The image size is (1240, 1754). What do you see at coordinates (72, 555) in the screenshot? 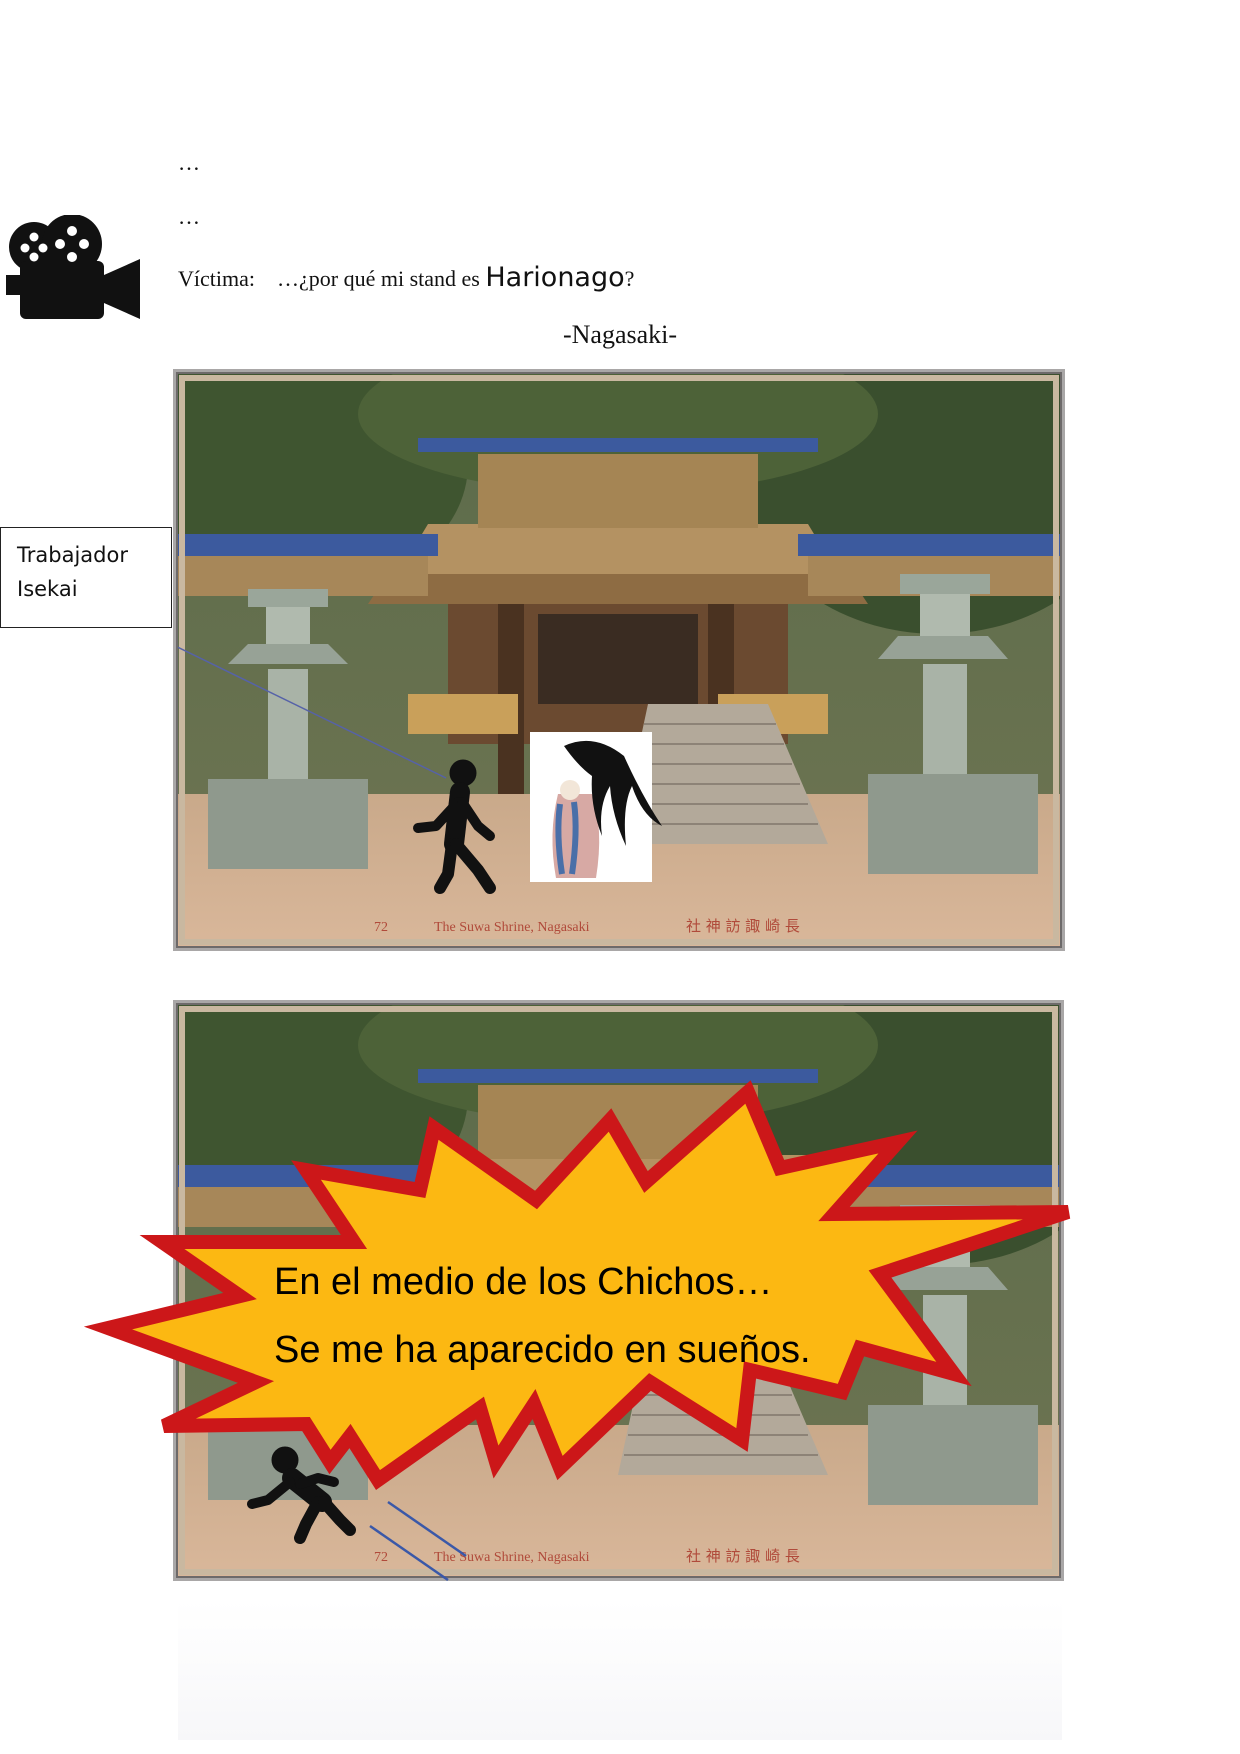
I see `narration-line-1: Trabajador` at bounding box center [72, 555].